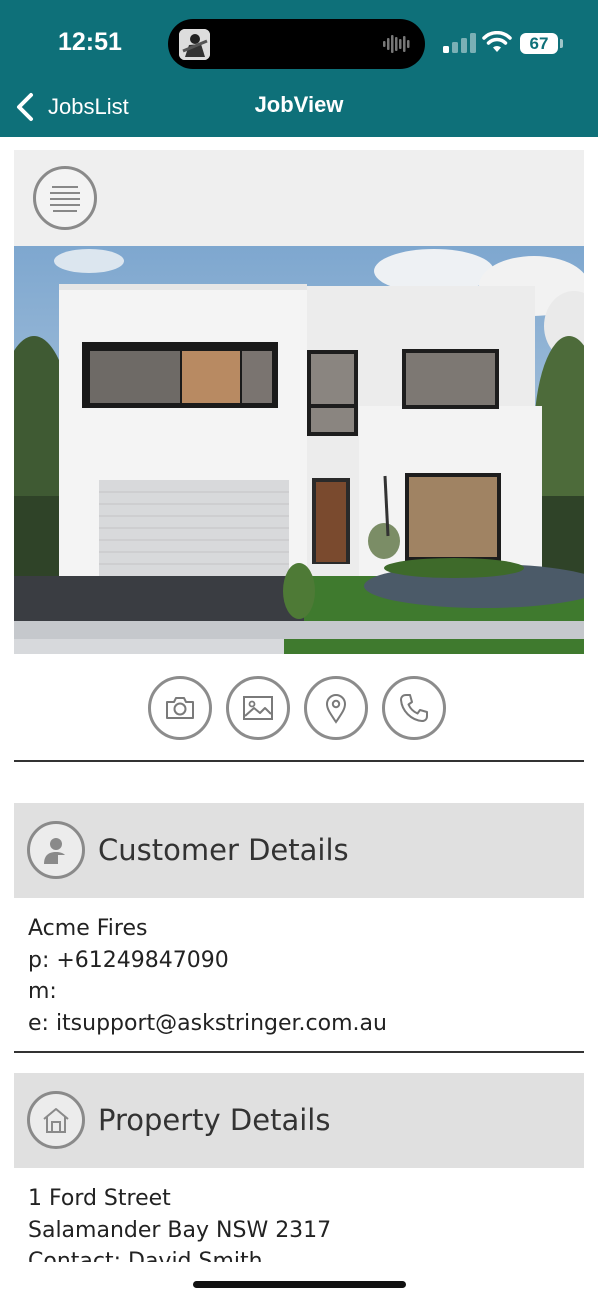 This screenshot has height=1300, width=598. What do you see at coordinates (539, 43) in the screenshot?
I see `battery-icon: 67` at bounding box center [539, 43].